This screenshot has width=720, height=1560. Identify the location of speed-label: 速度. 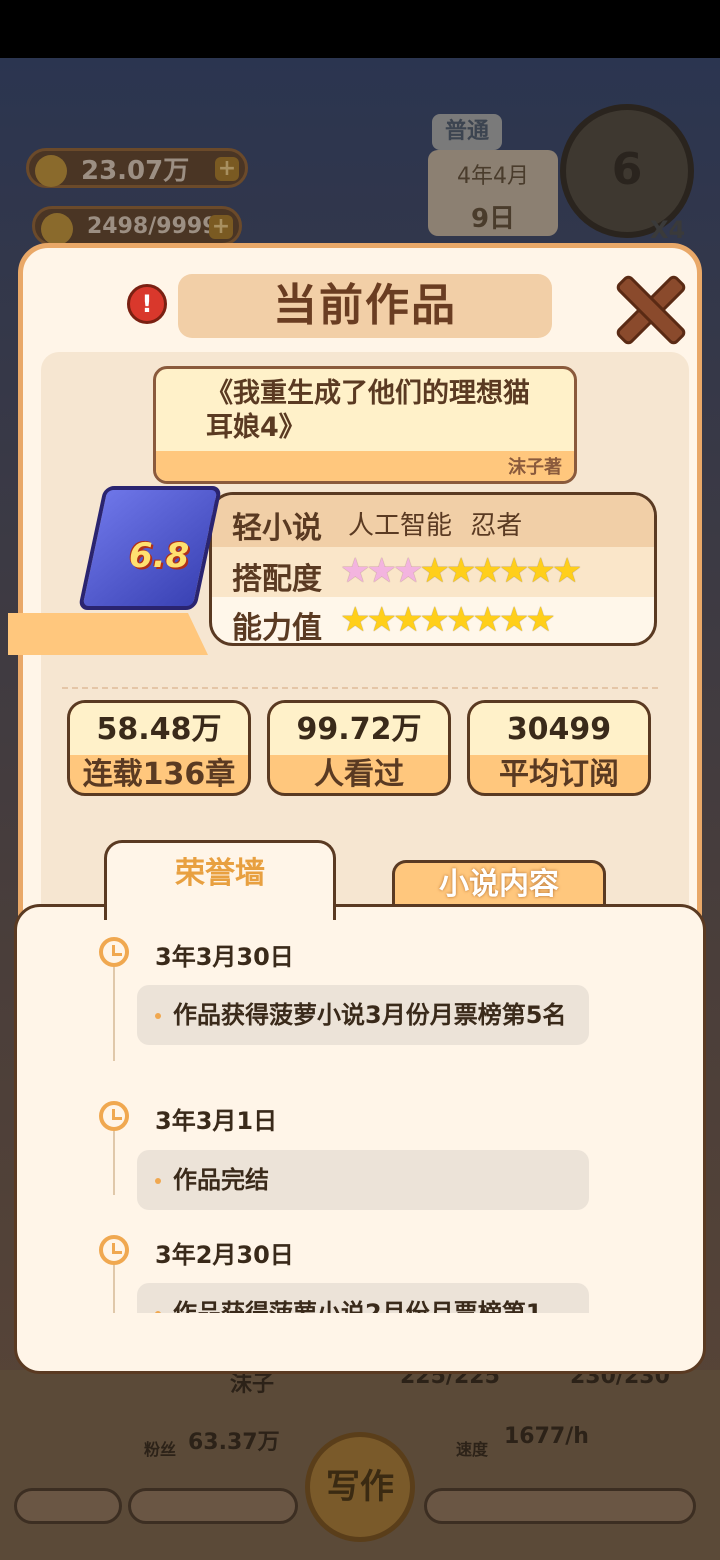
(472, 1449).